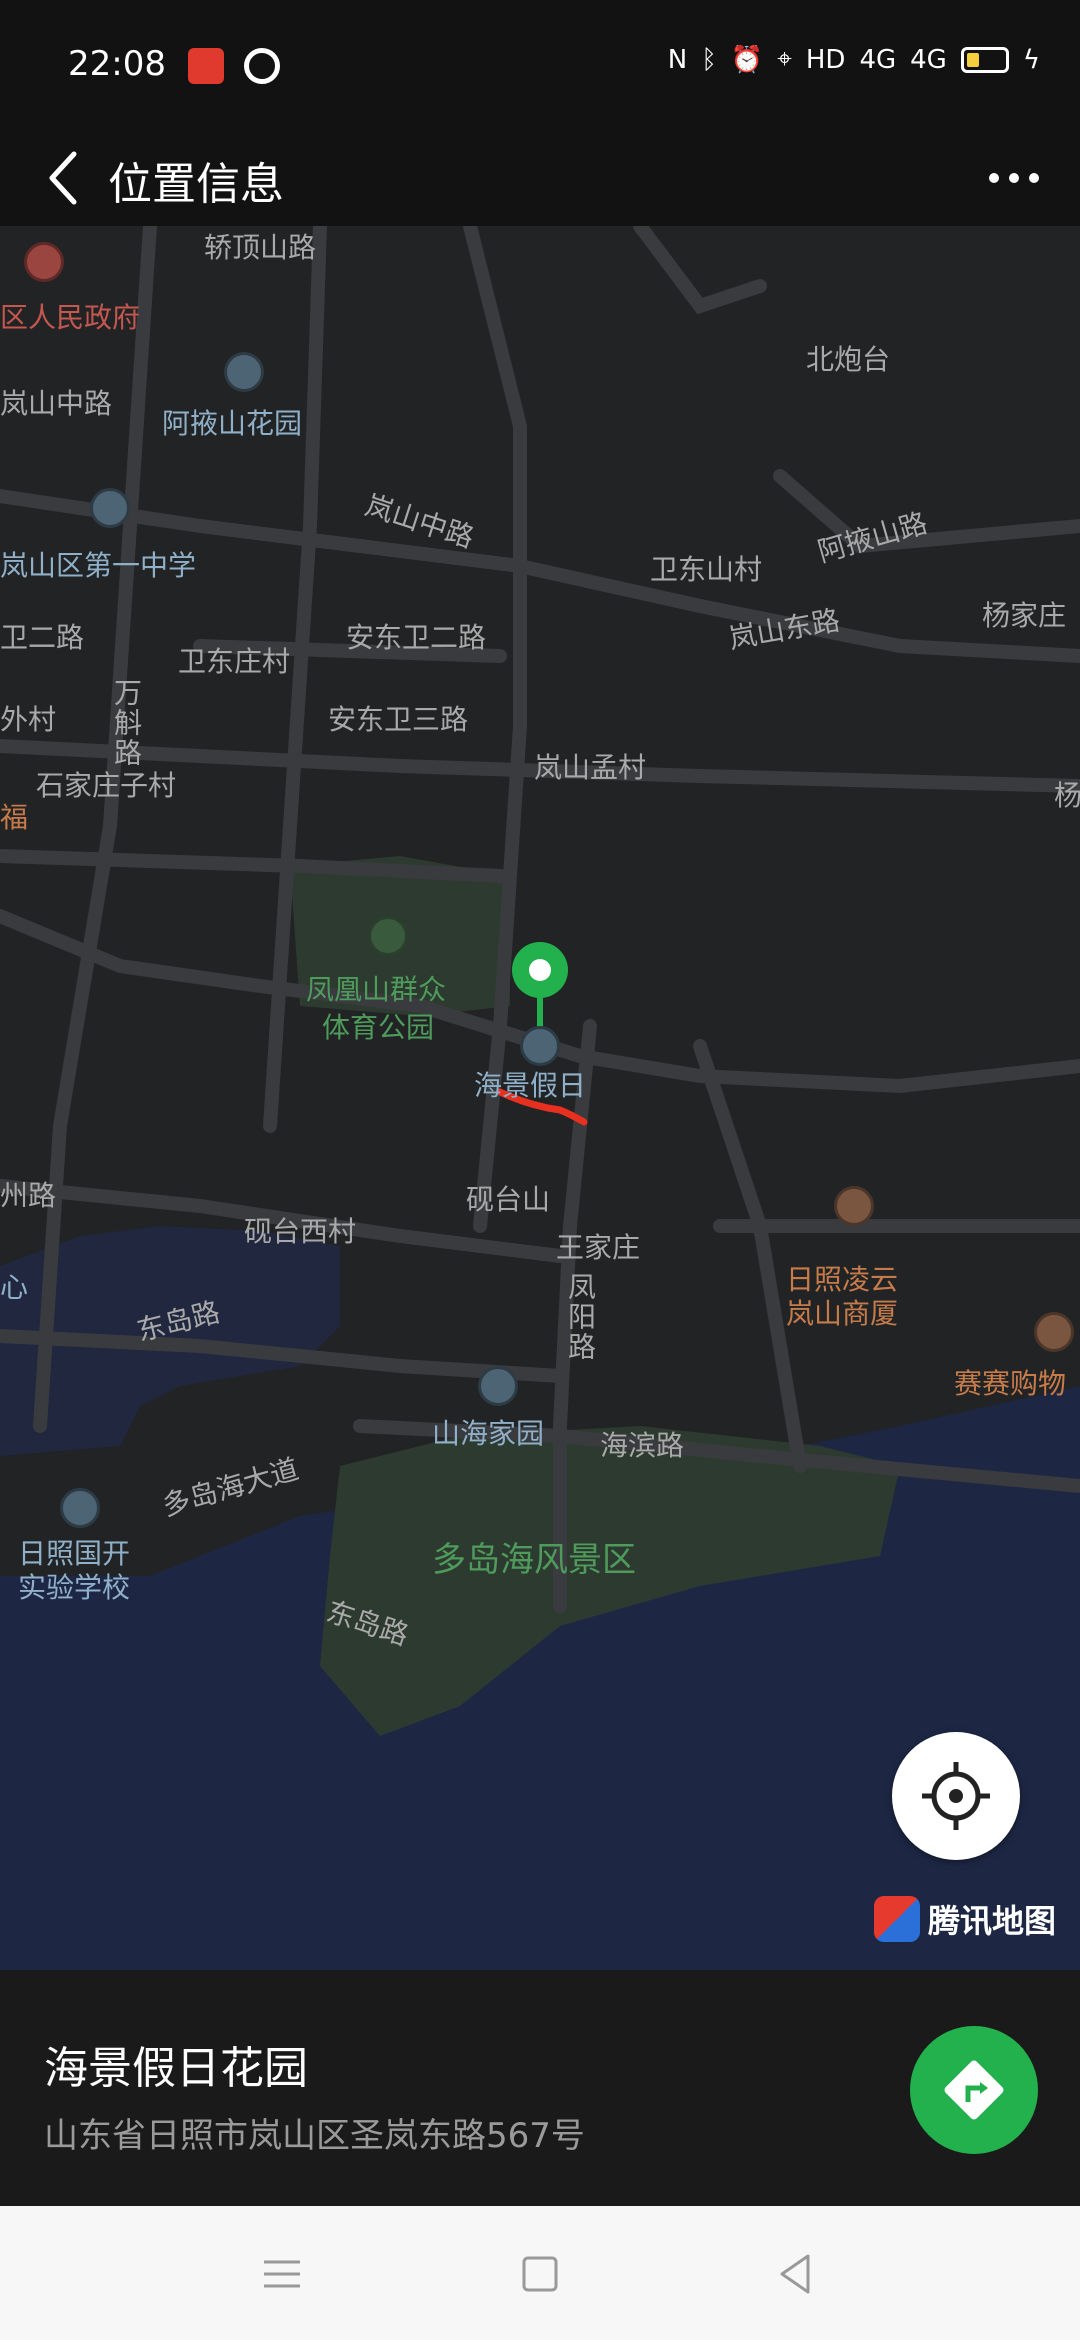 This screenshot has width=1080, height=2340. Describe the element at coordinates (1054, 1332) in the screenshot. I see `shopping-poi-icon` at that location.